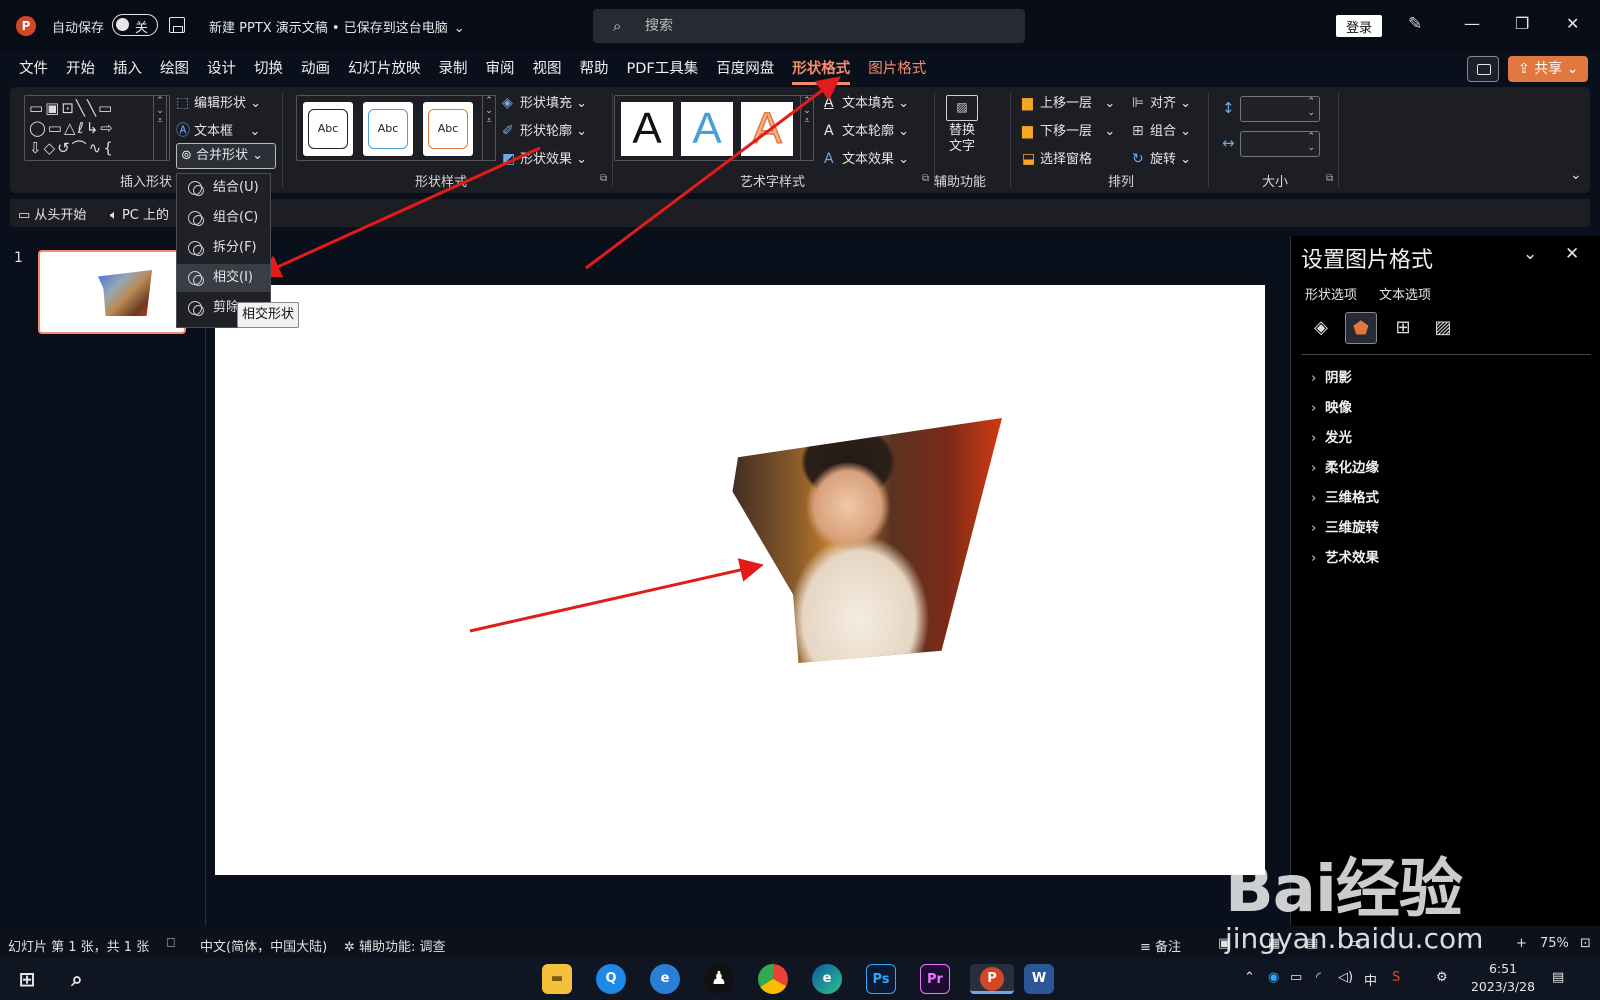 The width and height of the screenshot is (1600, 1000). Describe the element at coordinates (223, 248) in the screenshot. I see `menu-item-fragment: 拆分(F)` at that location.